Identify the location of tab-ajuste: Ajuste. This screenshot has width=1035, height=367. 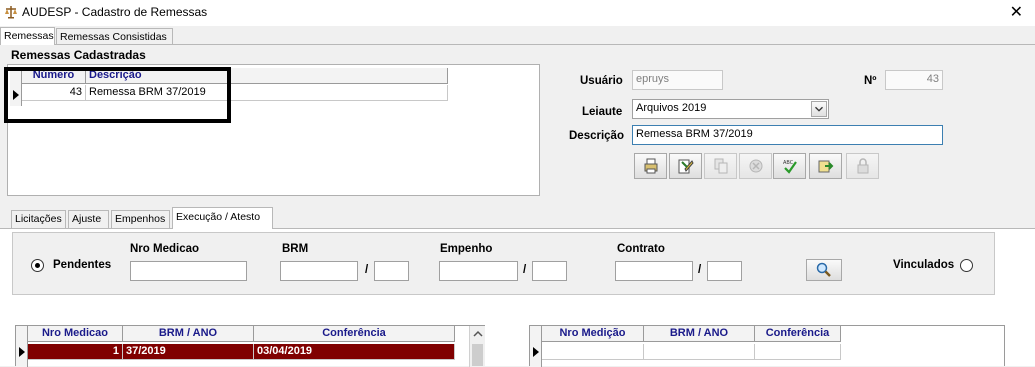
(88, 219).